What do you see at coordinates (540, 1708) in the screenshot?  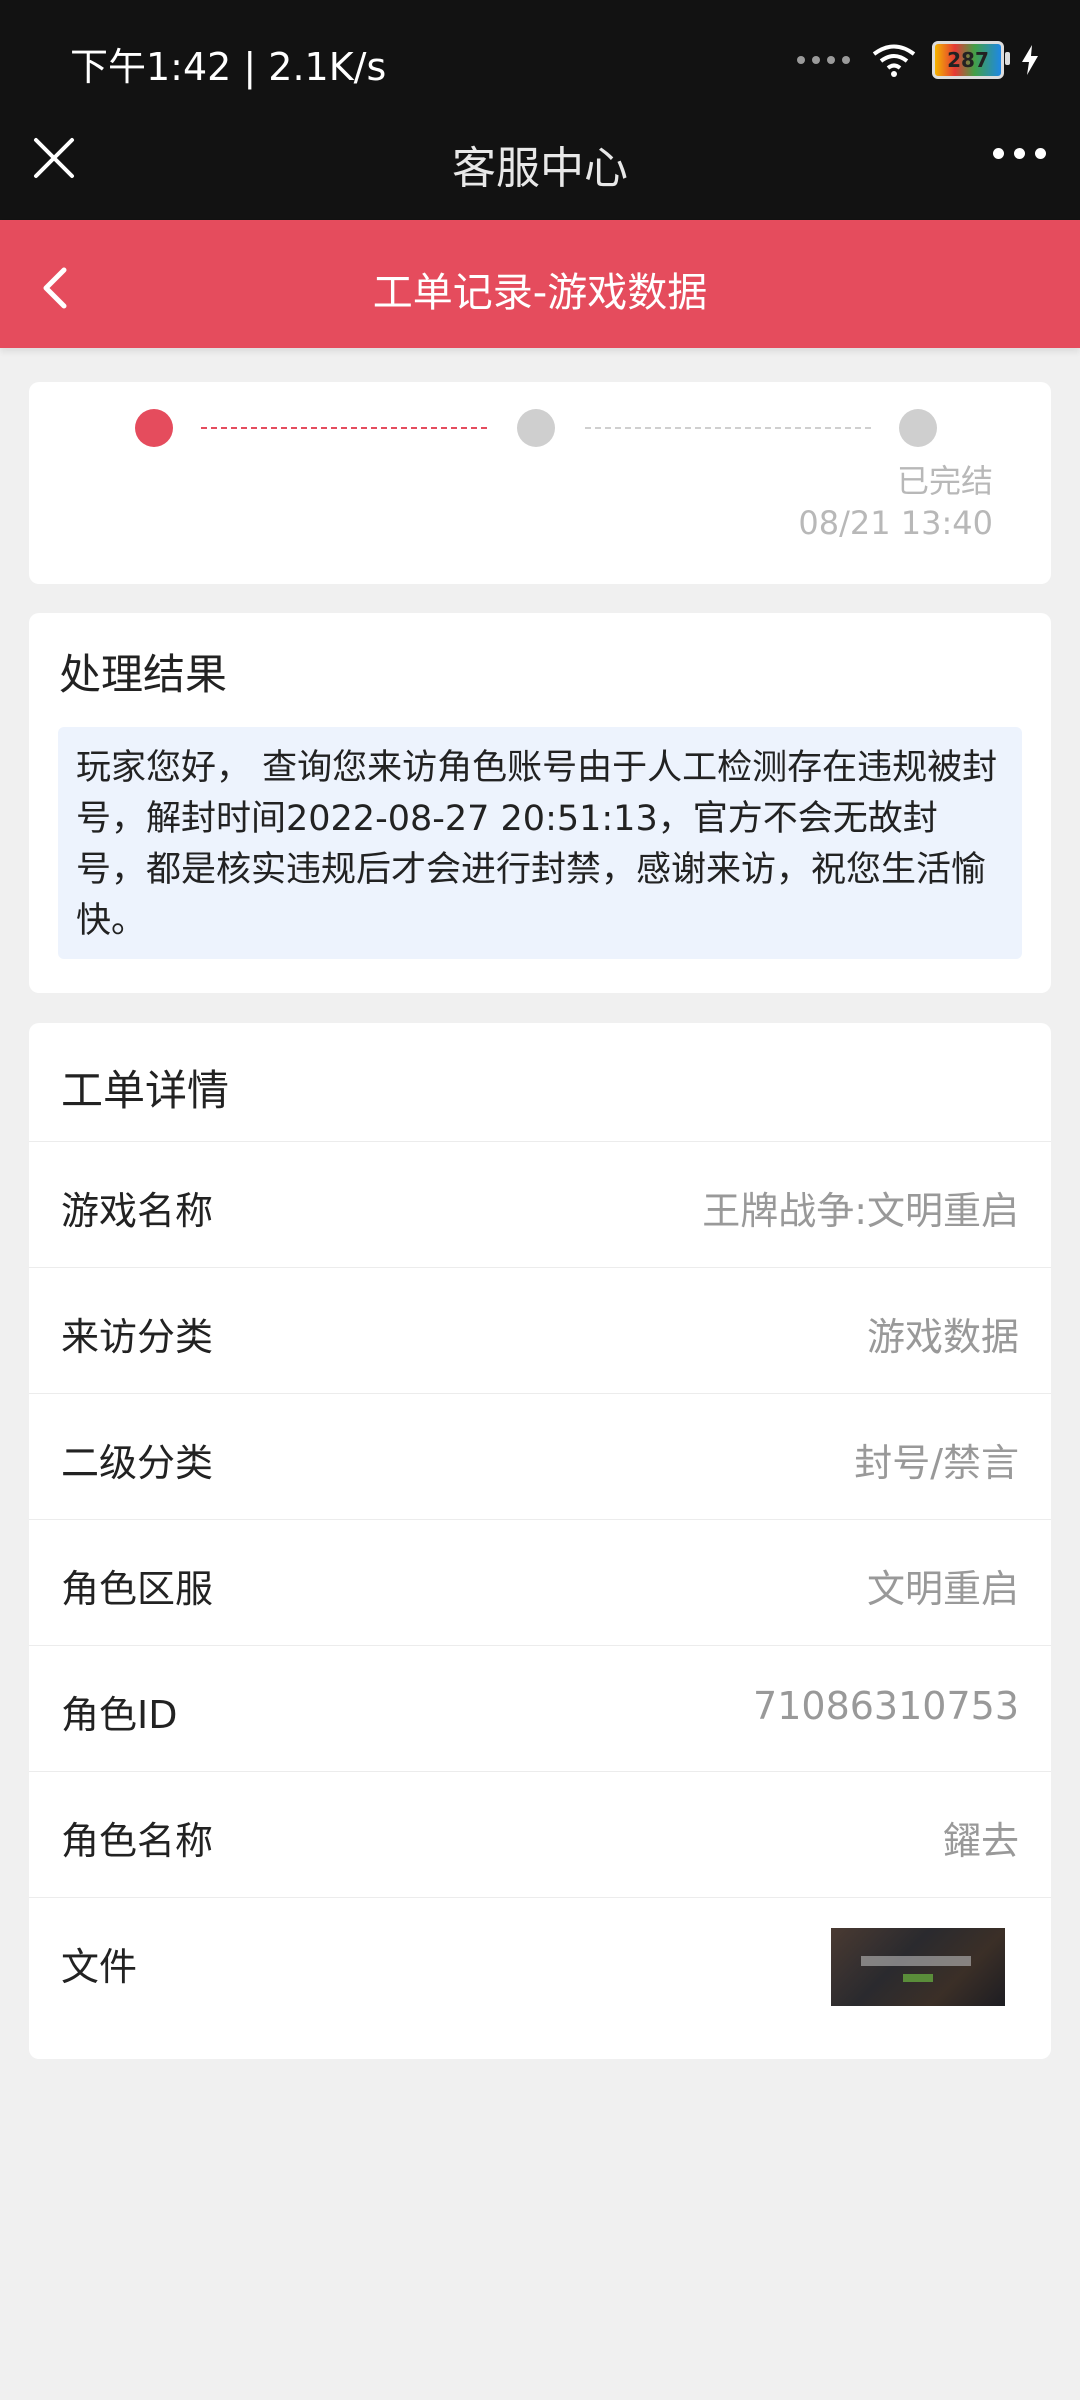 I see `detail-row-role-id: 角色ID 71086310753` at bounding box center [540, 1708].